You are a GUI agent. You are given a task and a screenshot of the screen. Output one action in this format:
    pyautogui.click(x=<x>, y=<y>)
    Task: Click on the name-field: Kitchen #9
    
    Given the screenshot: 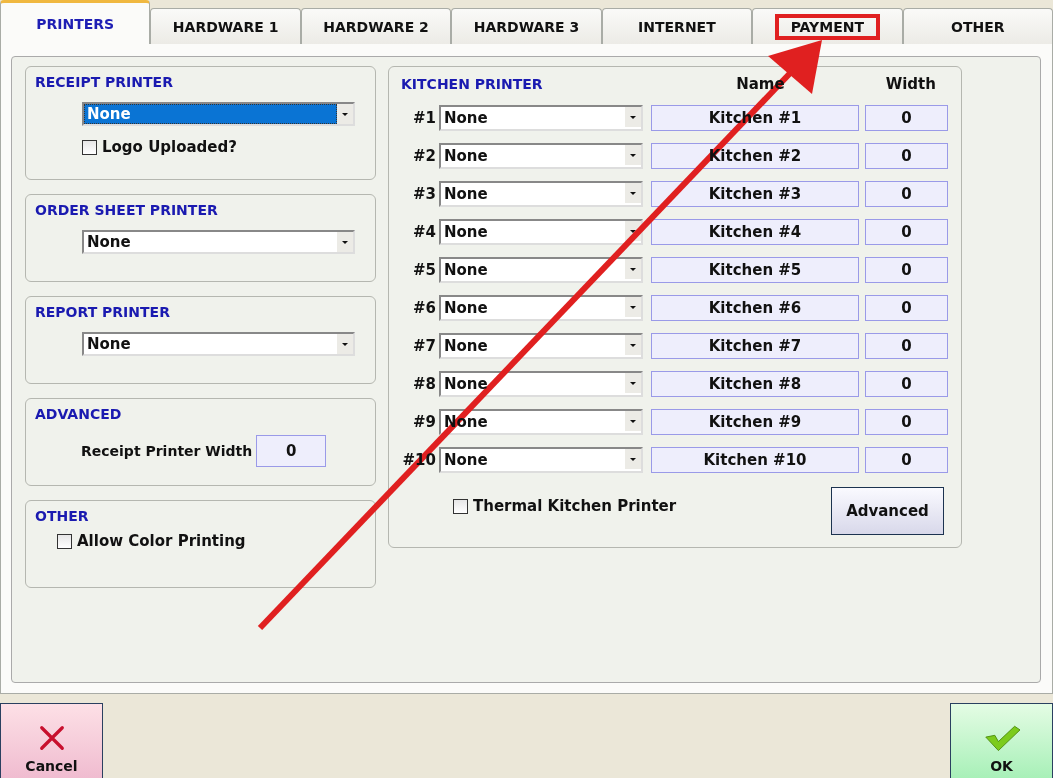 What is the action you would take?
    pyautogui.click(x=755, y=422)
    